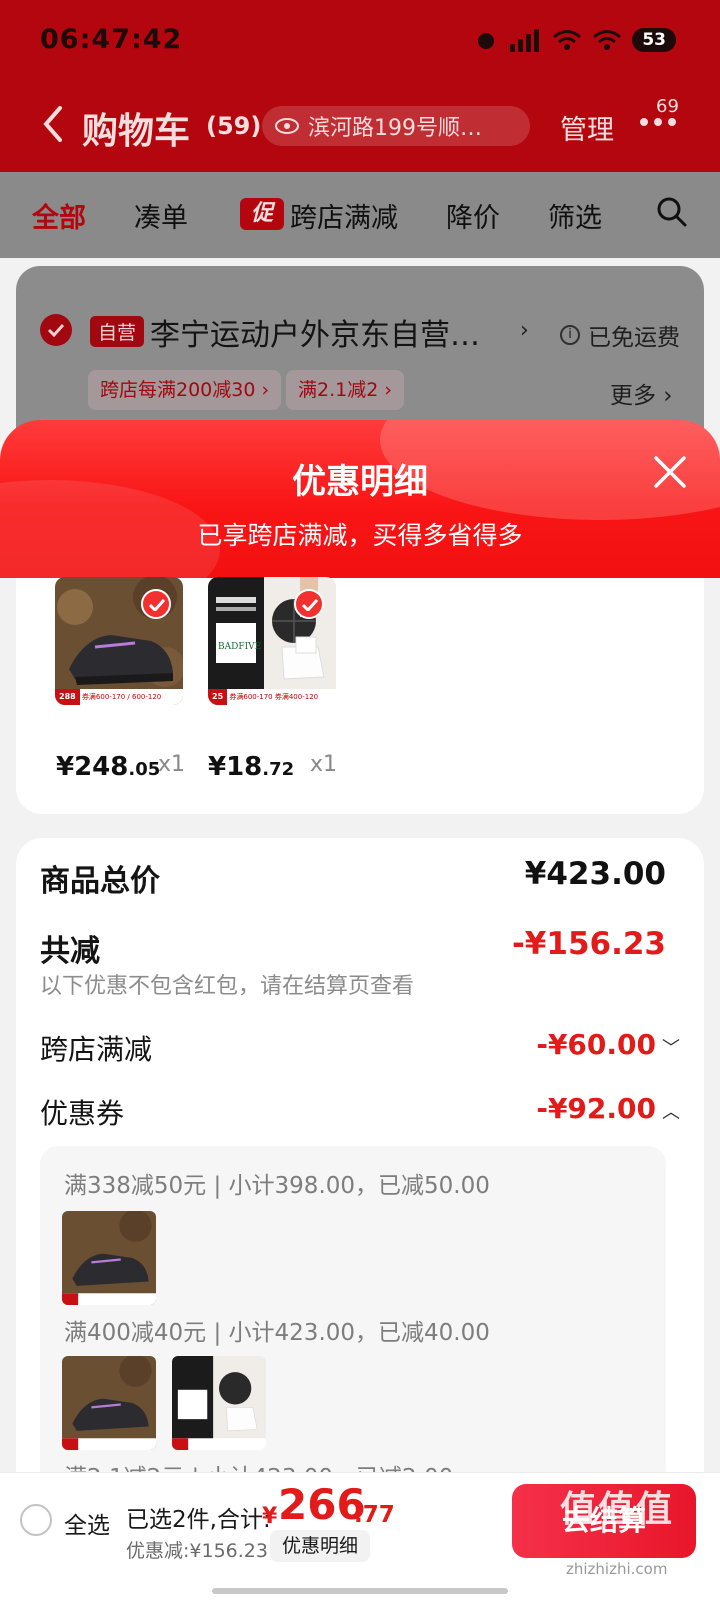  Describe the element at coordinates (111, 39) in the screenshot. I see `status-time: 06:47:42` at that location.